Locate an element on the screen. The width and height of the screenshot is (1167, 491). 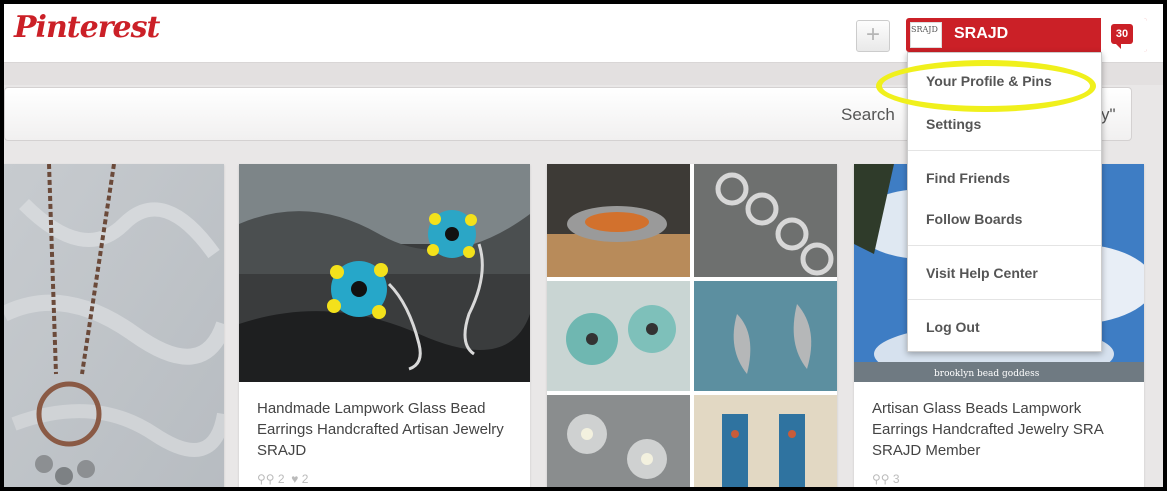
pin-stats: ⚲⚲ 3 is located at coordinates (886, 479).